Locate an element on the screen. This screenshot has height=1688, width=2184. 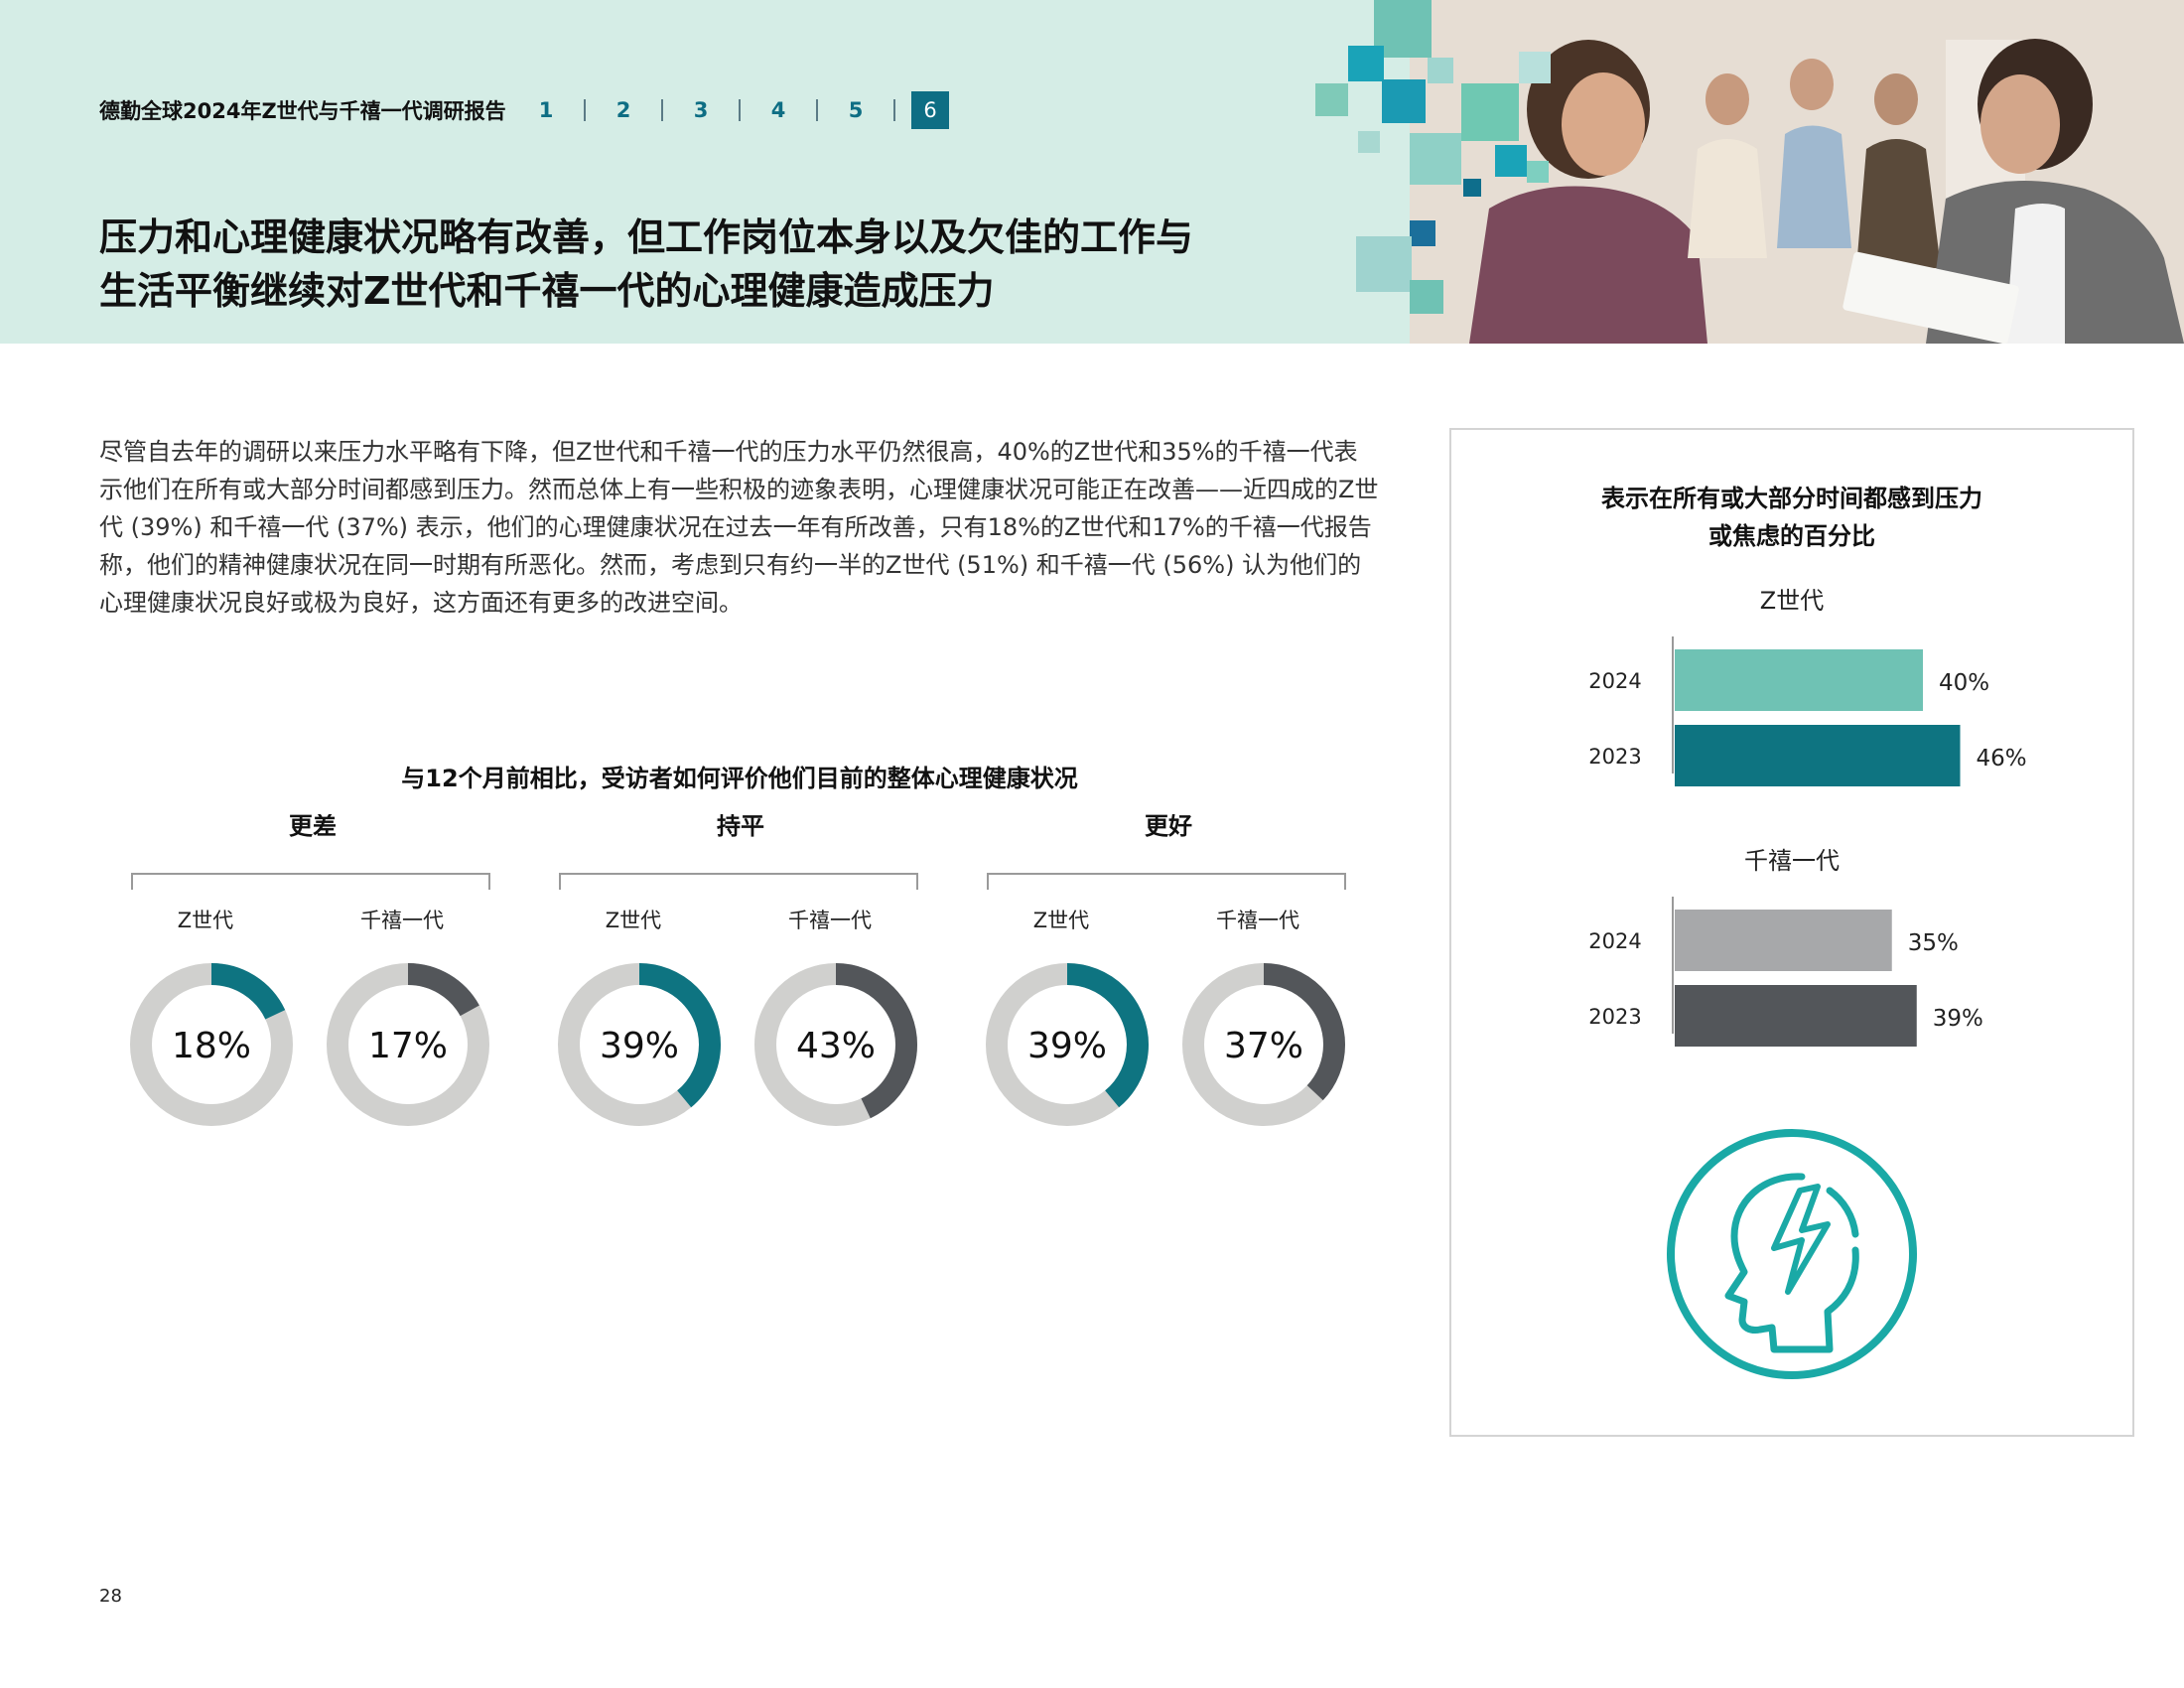
donut-chart-title: 与12个月前相比，受访者如何评价他们目前的整体心理健康状况 is located at coordinates (739, 778).